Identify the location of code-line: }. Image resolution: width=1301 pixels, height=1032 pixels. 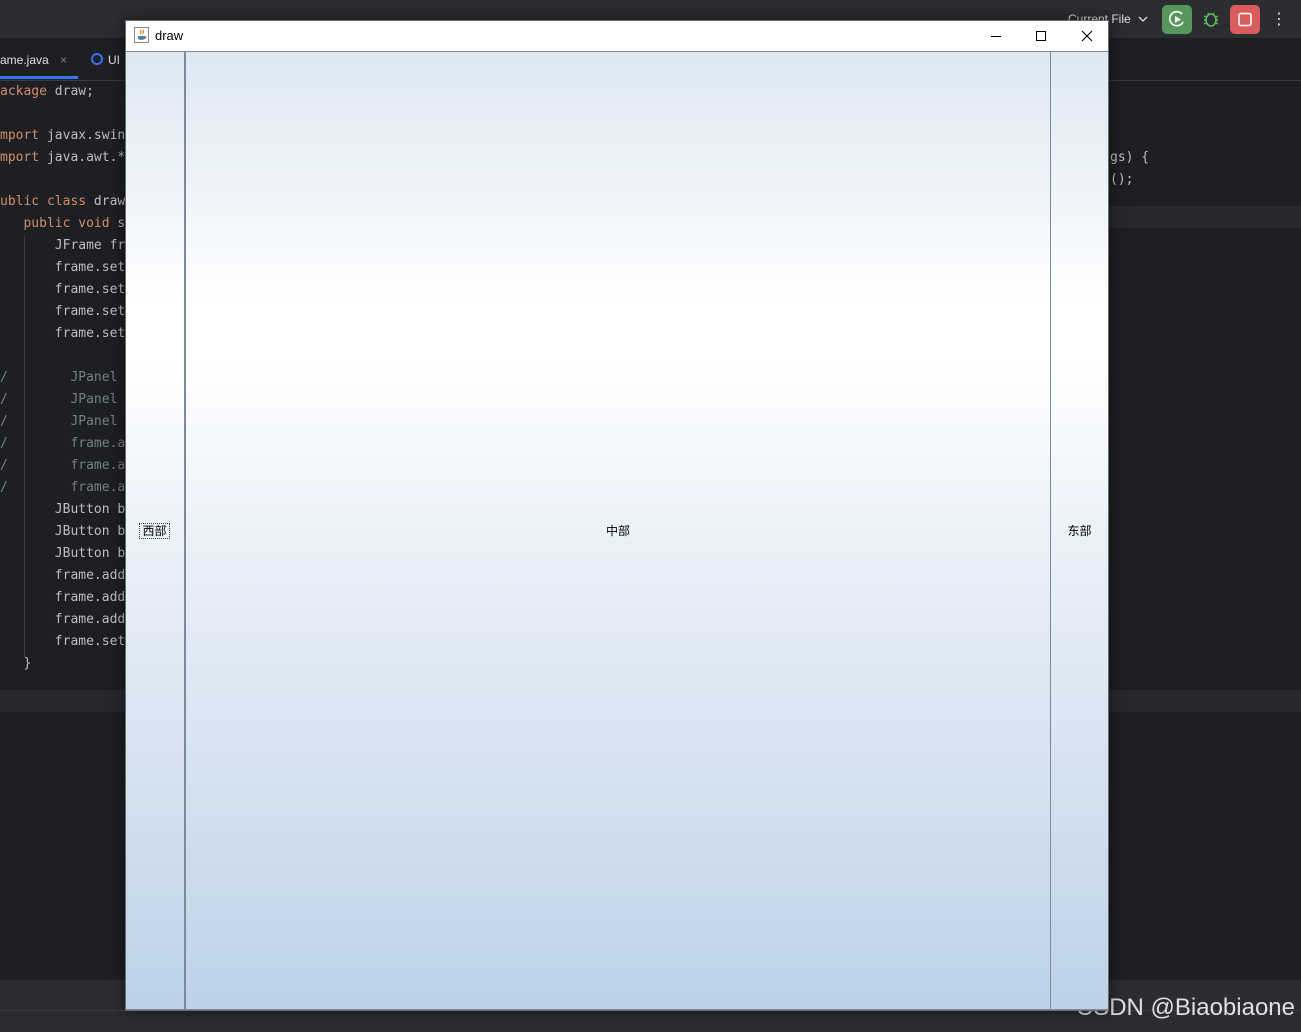
(27, 663).